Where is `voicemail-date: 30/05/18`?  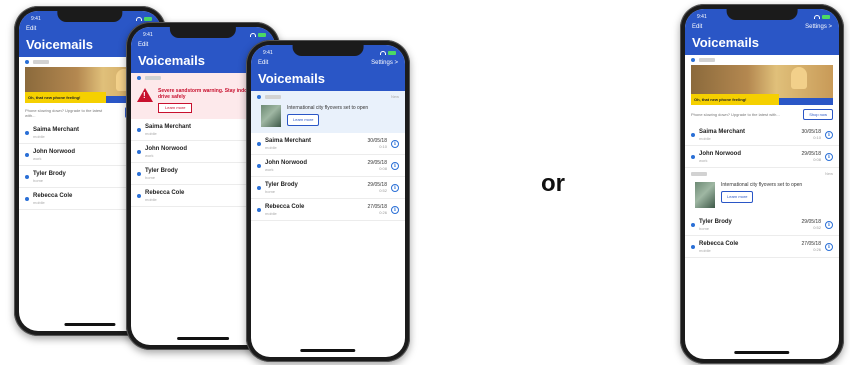 voicemail-date: 30/05/18 is located at coordinates (377, 140).